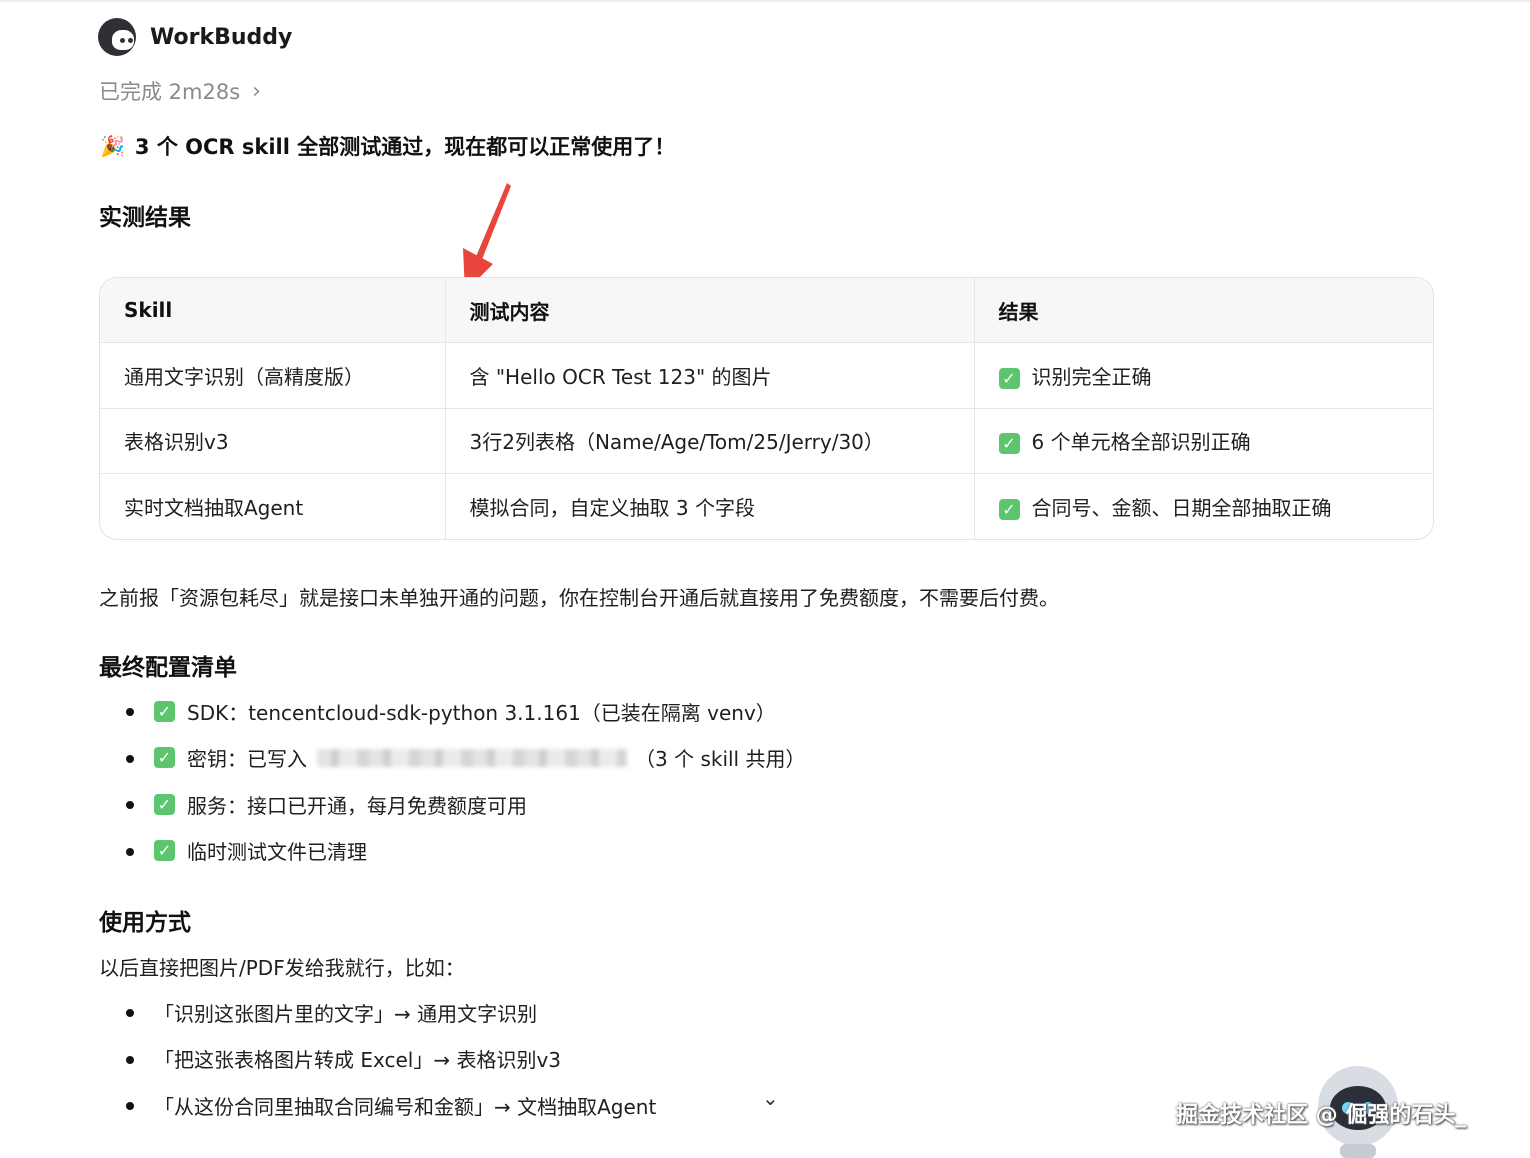 This screenshot has height=1158, width=1530. Describe the element at coordinates (346, 1013) in the screenshot. I see `list-item-text: 「识别这张图片里的文字」→ 通用文字识别` at that location.